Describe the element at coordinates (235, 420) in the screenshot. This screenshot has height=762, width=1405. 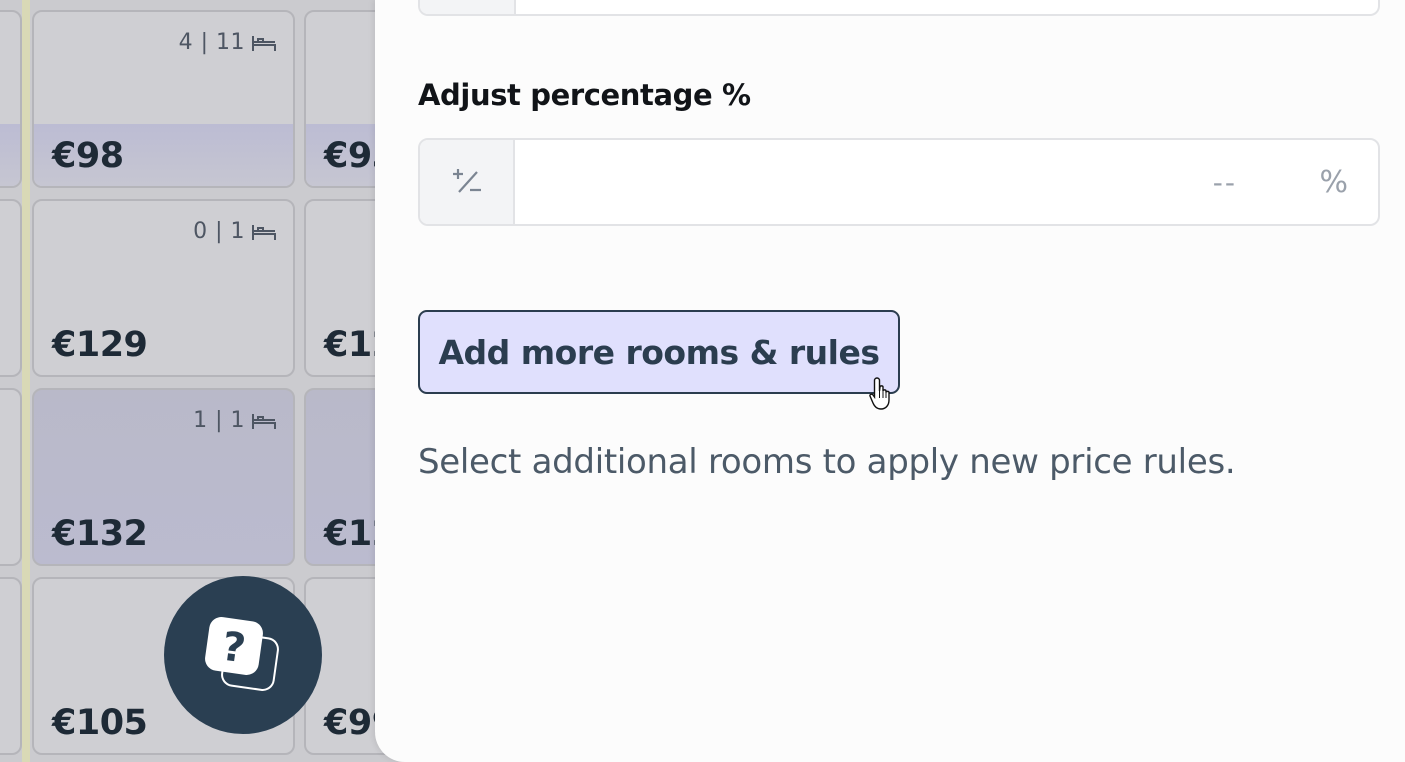
I see `availability-count: 1 | 1` at that location.